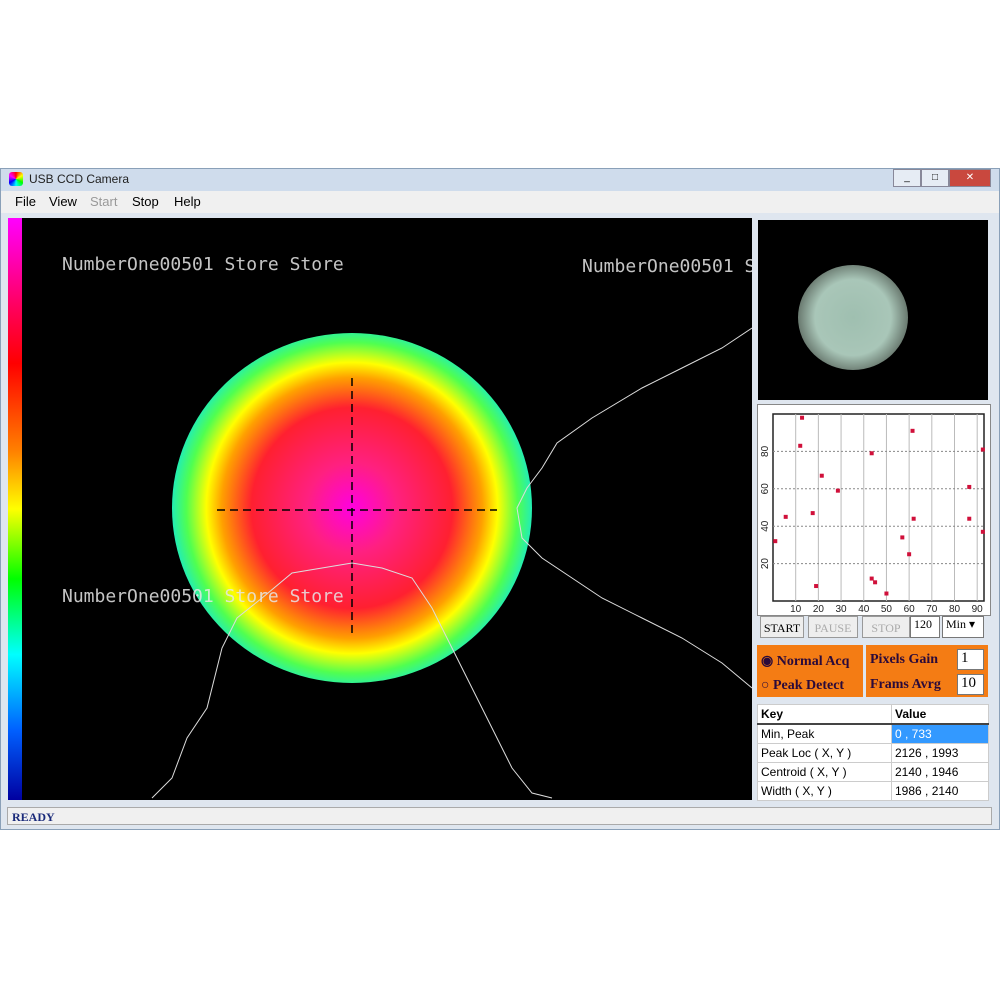  What do you see at coordinates (824, 733) in the screenshot?
I see `cell-key: Min, Peak` at bounding box center [824, 733].